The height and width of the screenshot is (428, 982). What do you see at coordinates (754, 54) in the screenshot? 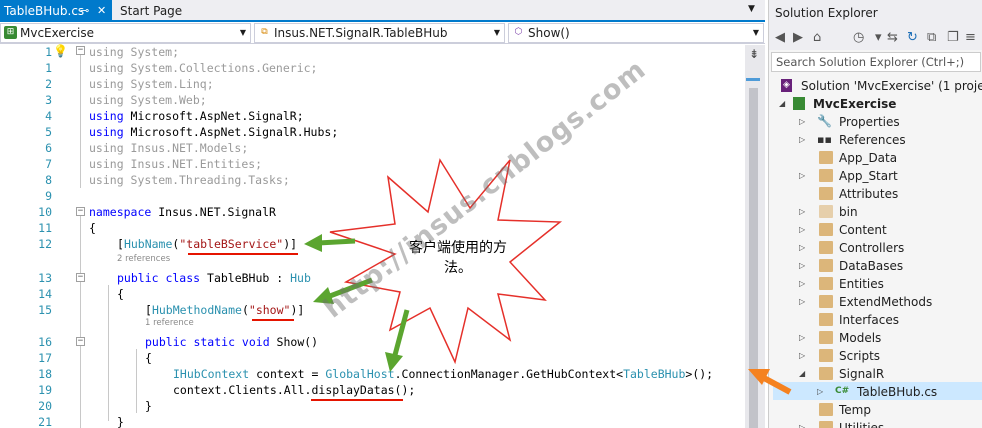
I see `split-window-icon: ⇟` at bounding box center [754, 54].